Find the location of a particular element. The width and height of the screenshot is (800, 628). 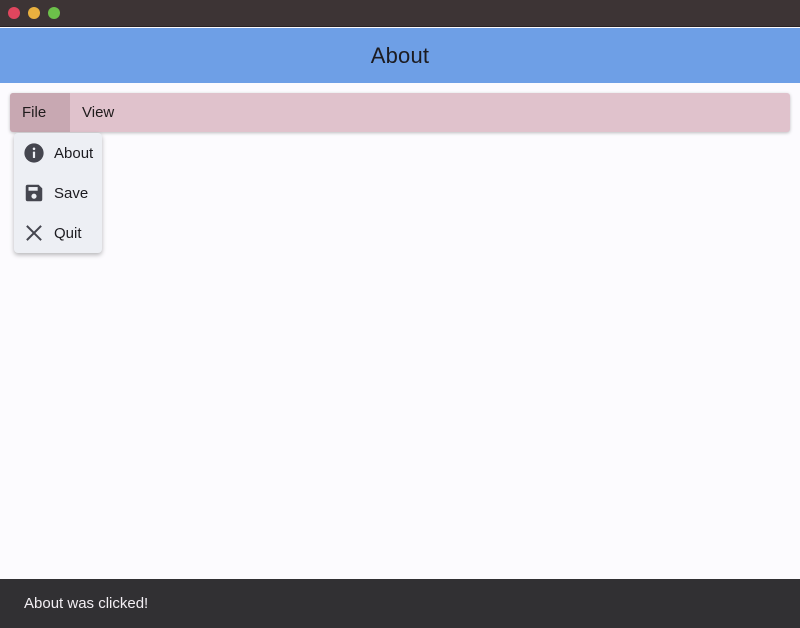

file-menu-dropdown: About Save Quit is located at coordinates (58, 193).